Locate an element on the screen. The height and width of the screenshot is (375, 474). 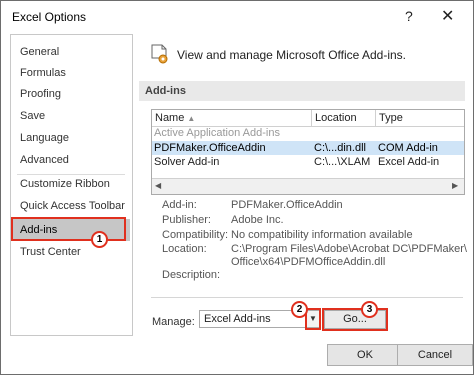
ok-button: OK is located at coordinates (365, 355).